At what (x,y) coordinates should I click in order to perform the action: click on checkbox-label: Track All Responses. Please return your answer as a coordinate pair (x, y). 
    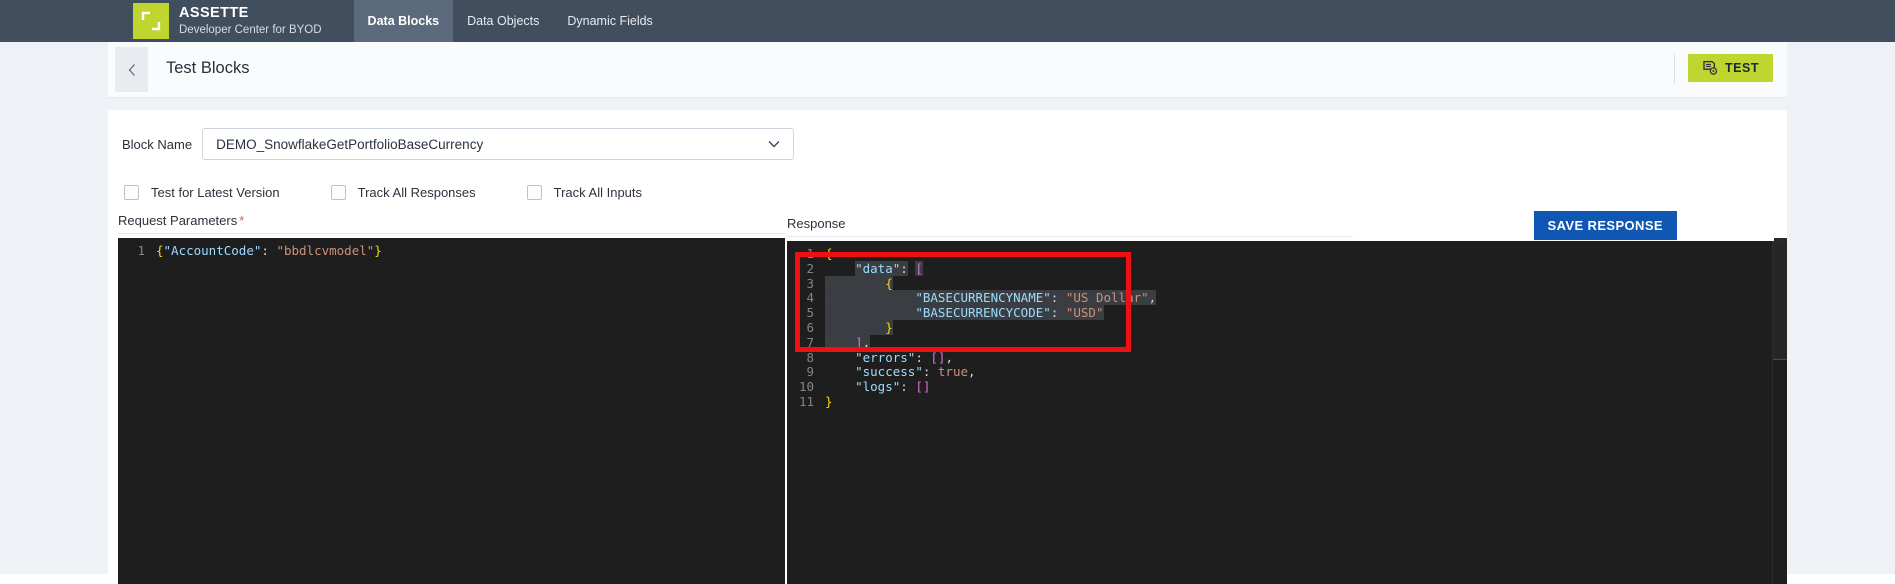
    Looking at the image, I should click on (416, 192).